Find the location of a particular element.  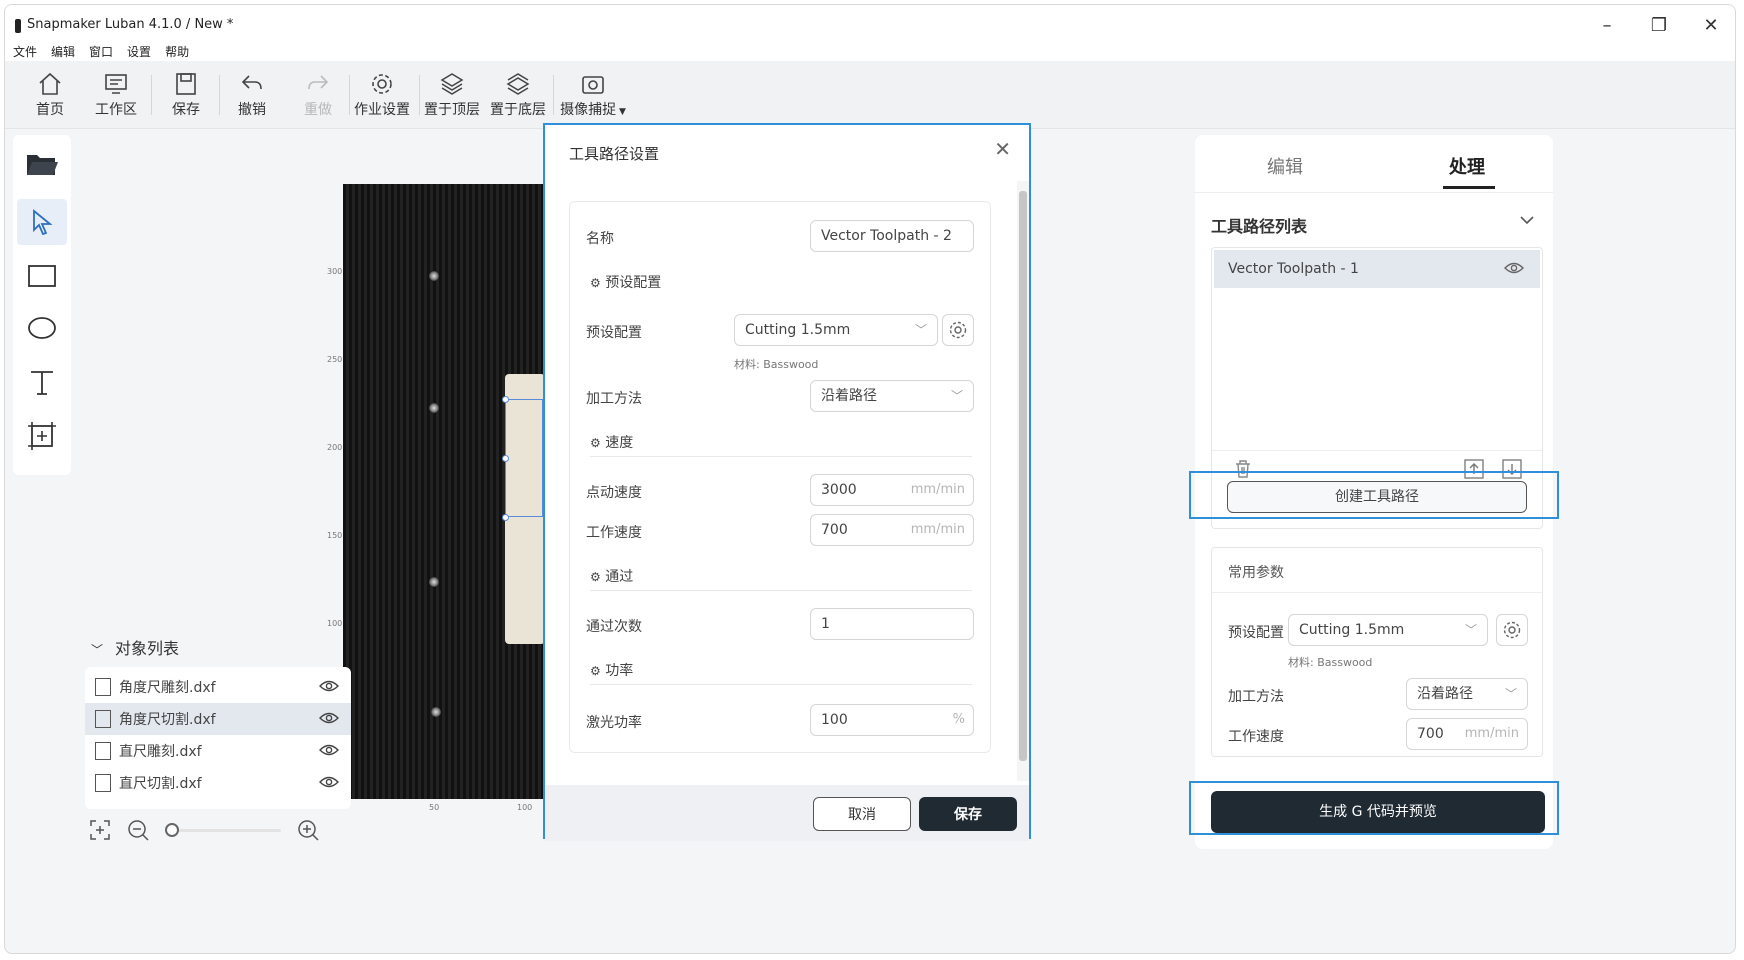

zoom-controls is located at coordinates (209, 831).